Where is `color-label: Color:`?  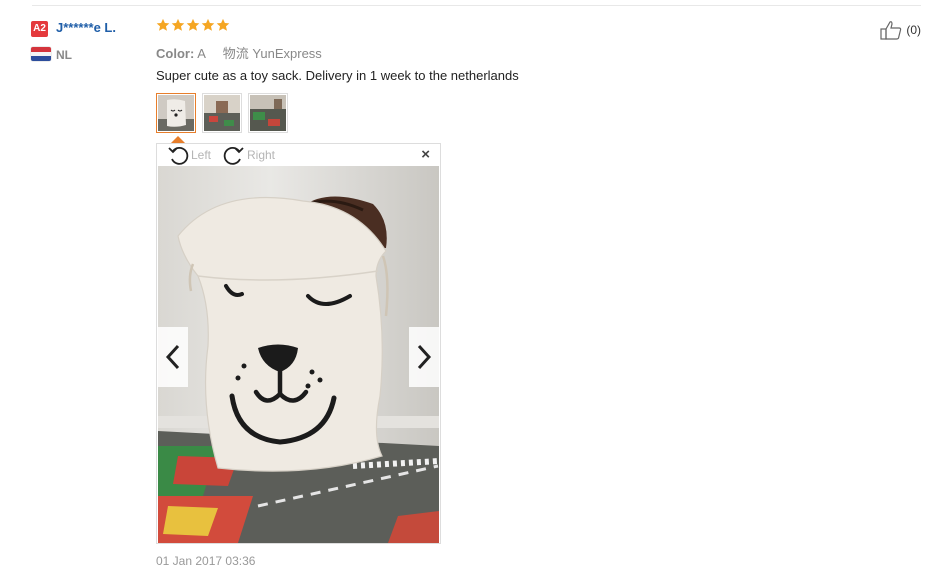 color-label: Color: is located at coordinates (175, 53).